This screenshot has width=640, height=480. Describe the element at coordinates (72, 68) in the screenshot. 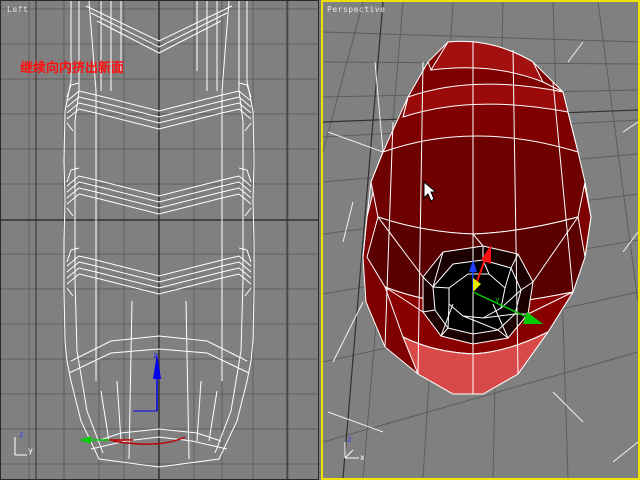

I see `annotation-text: 继续向内挤出新面` at that location.